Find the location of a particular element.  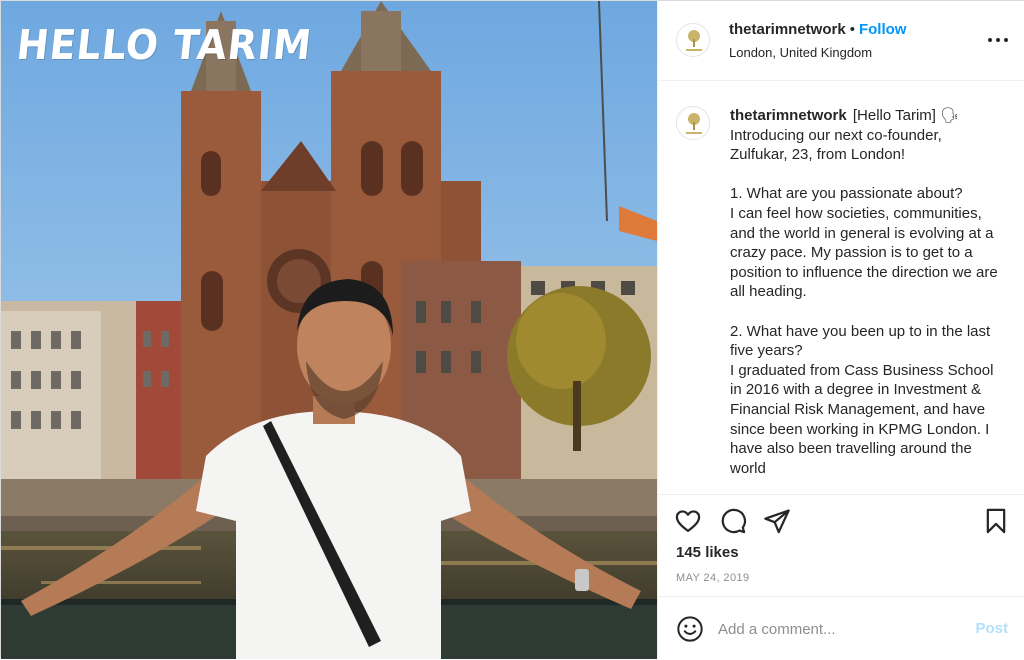

hello-tarim-overlay-text: HELLO TARIM is located at coordinates (164, 45).